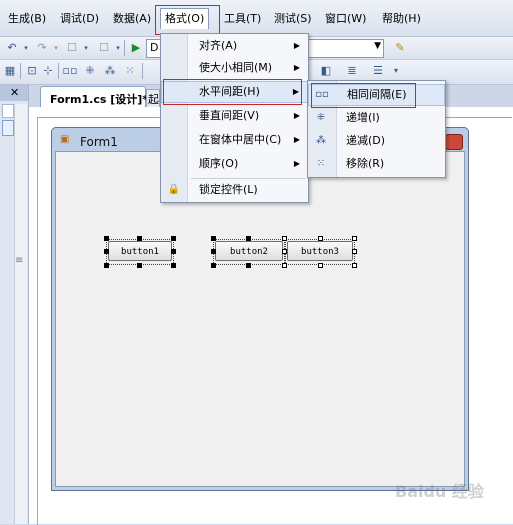  Describe the element at coordinates (86, 48) in the screenshot. I see `navigate-back-dropdown-icon: ▾` at that location.